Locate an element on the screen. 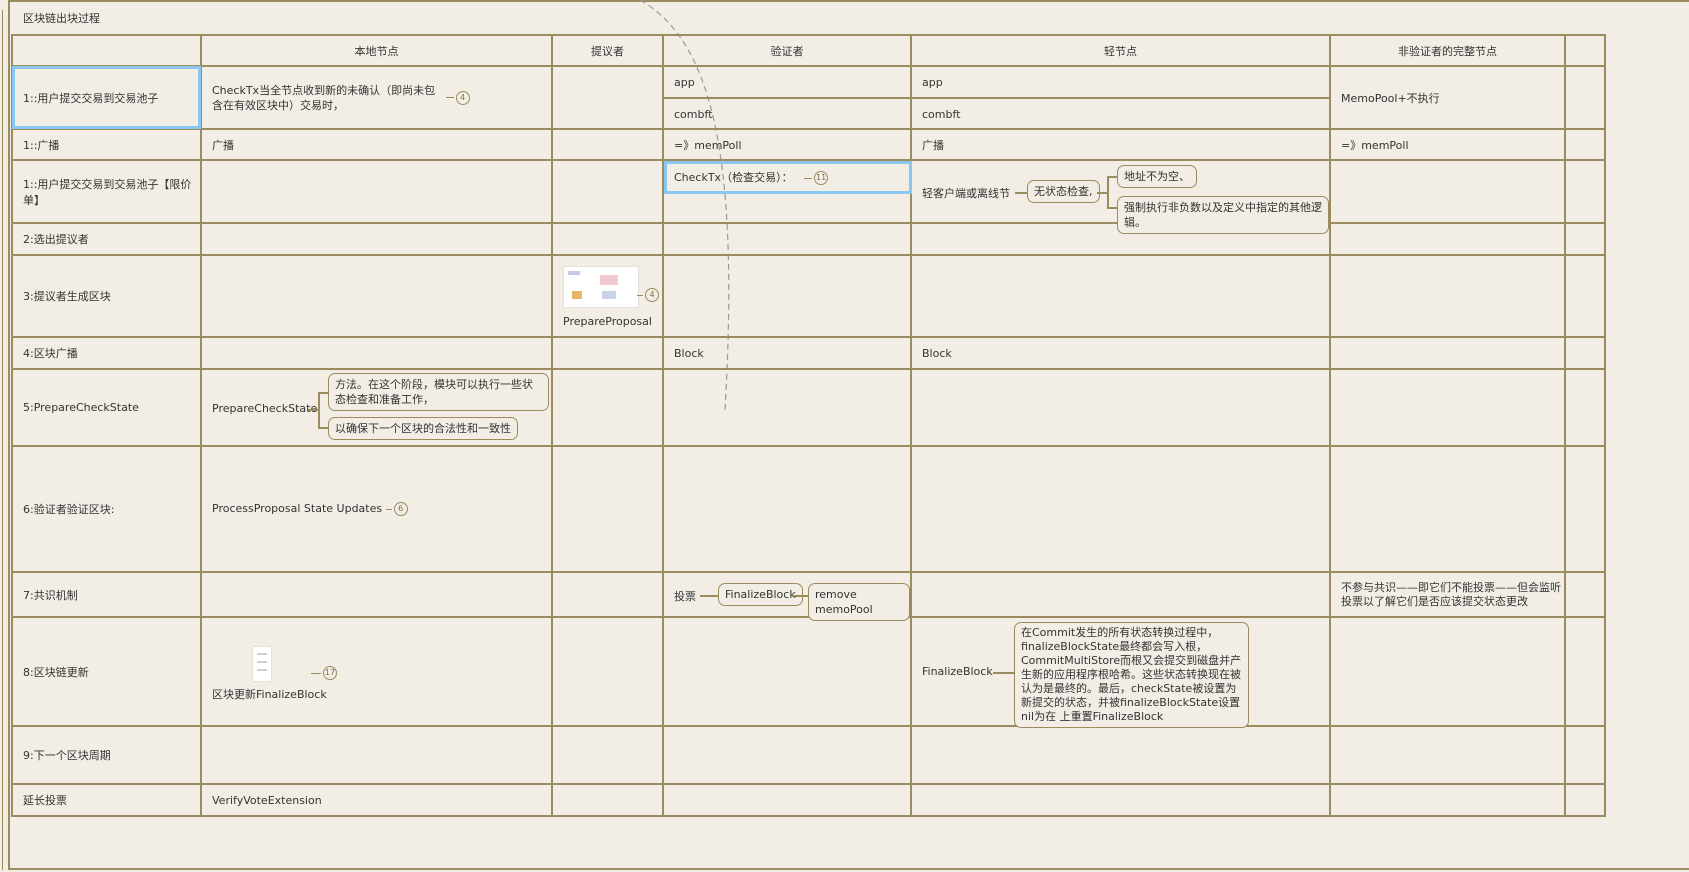 This screenshot has height=872, width=1689. table-cell: CheckTx当全节点收到新的未确认（即尚未包含在有效区块中）交易时， 4 is located at coordinates (376, 97).